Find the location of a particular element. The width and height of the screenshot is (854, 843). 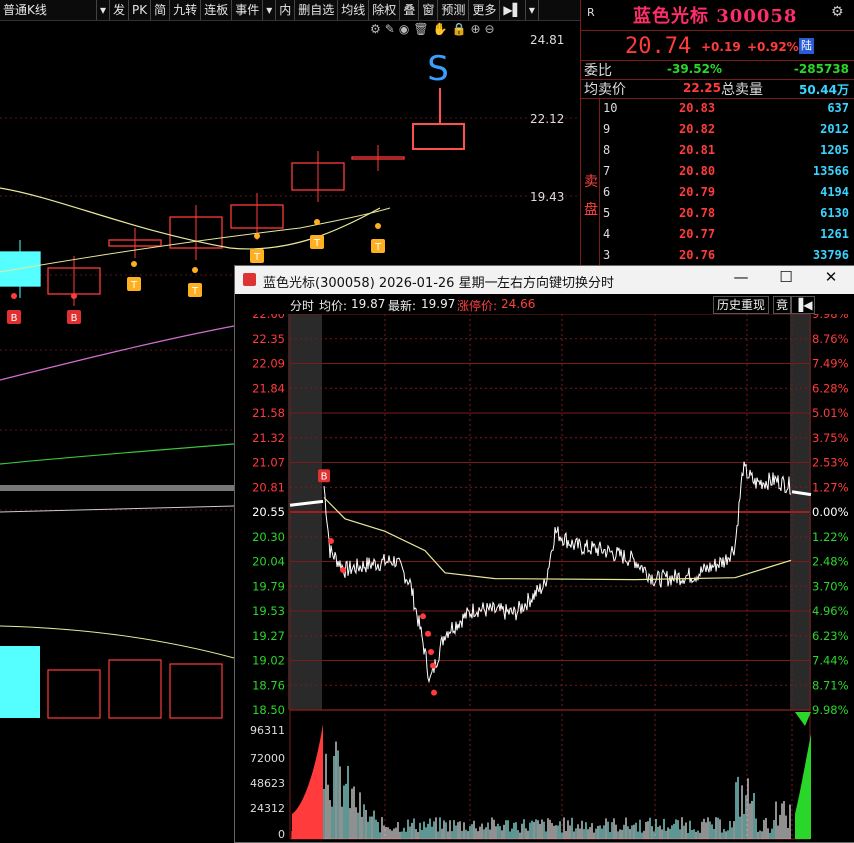

toolbar-item: 均线 is located at coordinates (354, 10).